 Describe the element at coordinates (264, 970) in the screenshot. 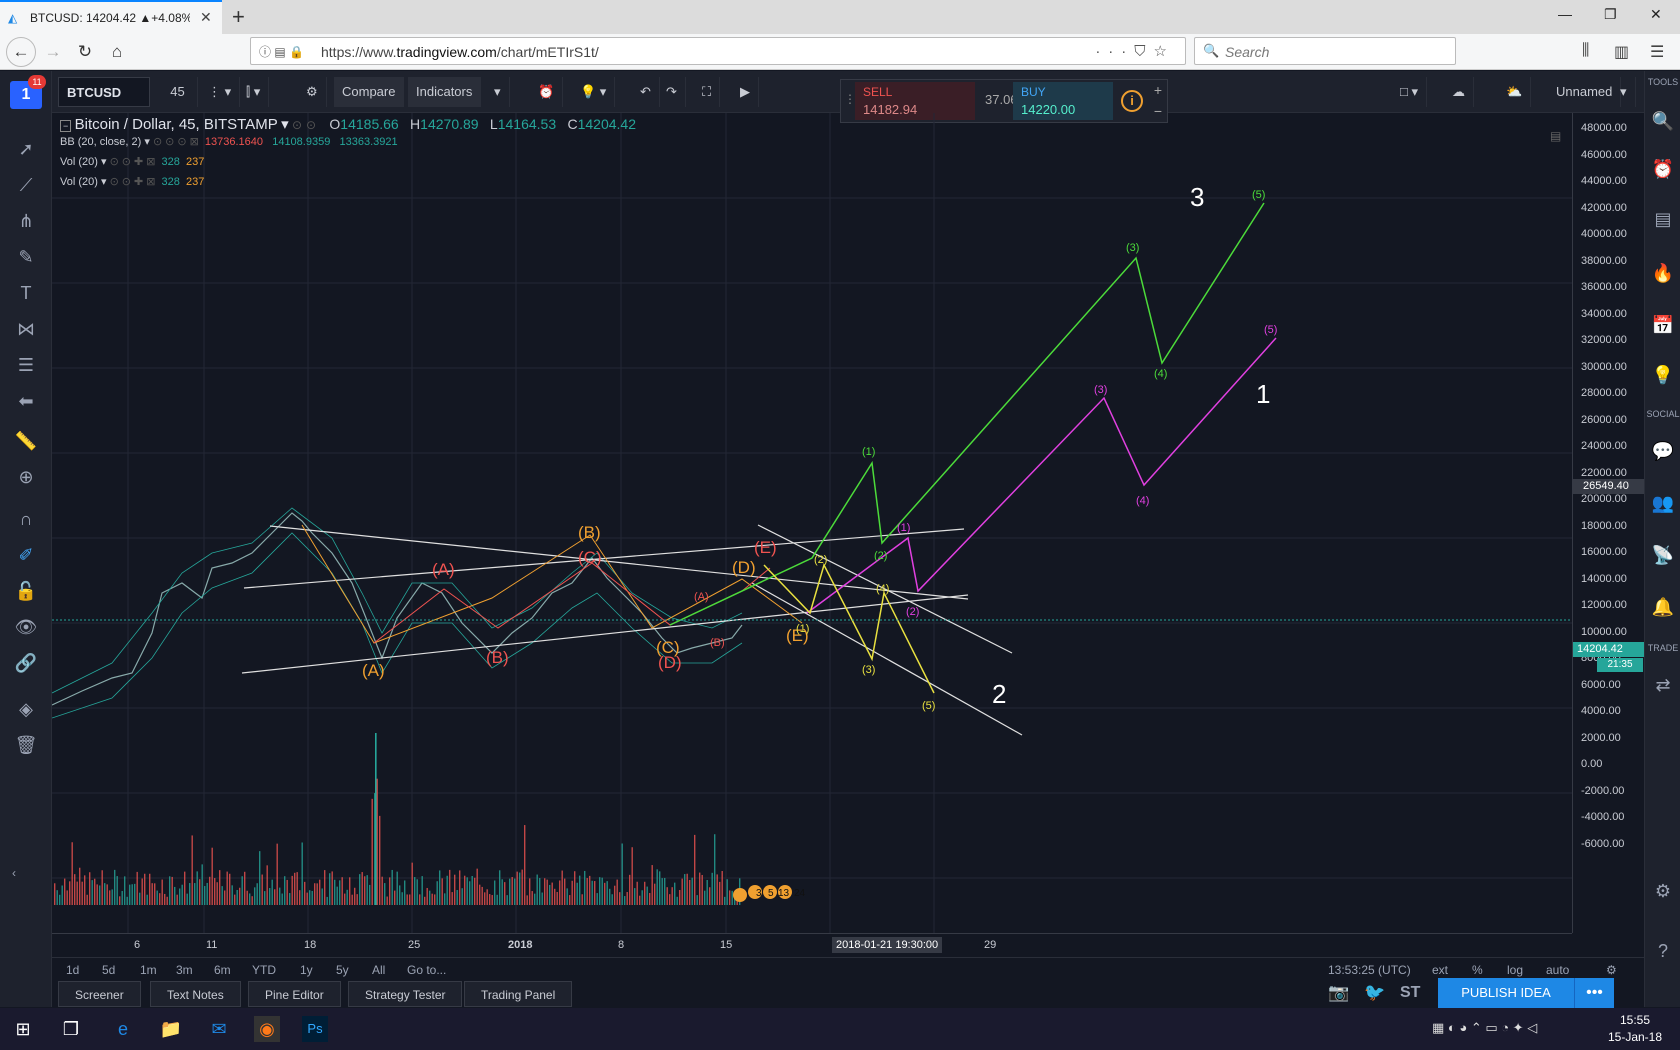

I see `range-ytd: YTD` at that location.